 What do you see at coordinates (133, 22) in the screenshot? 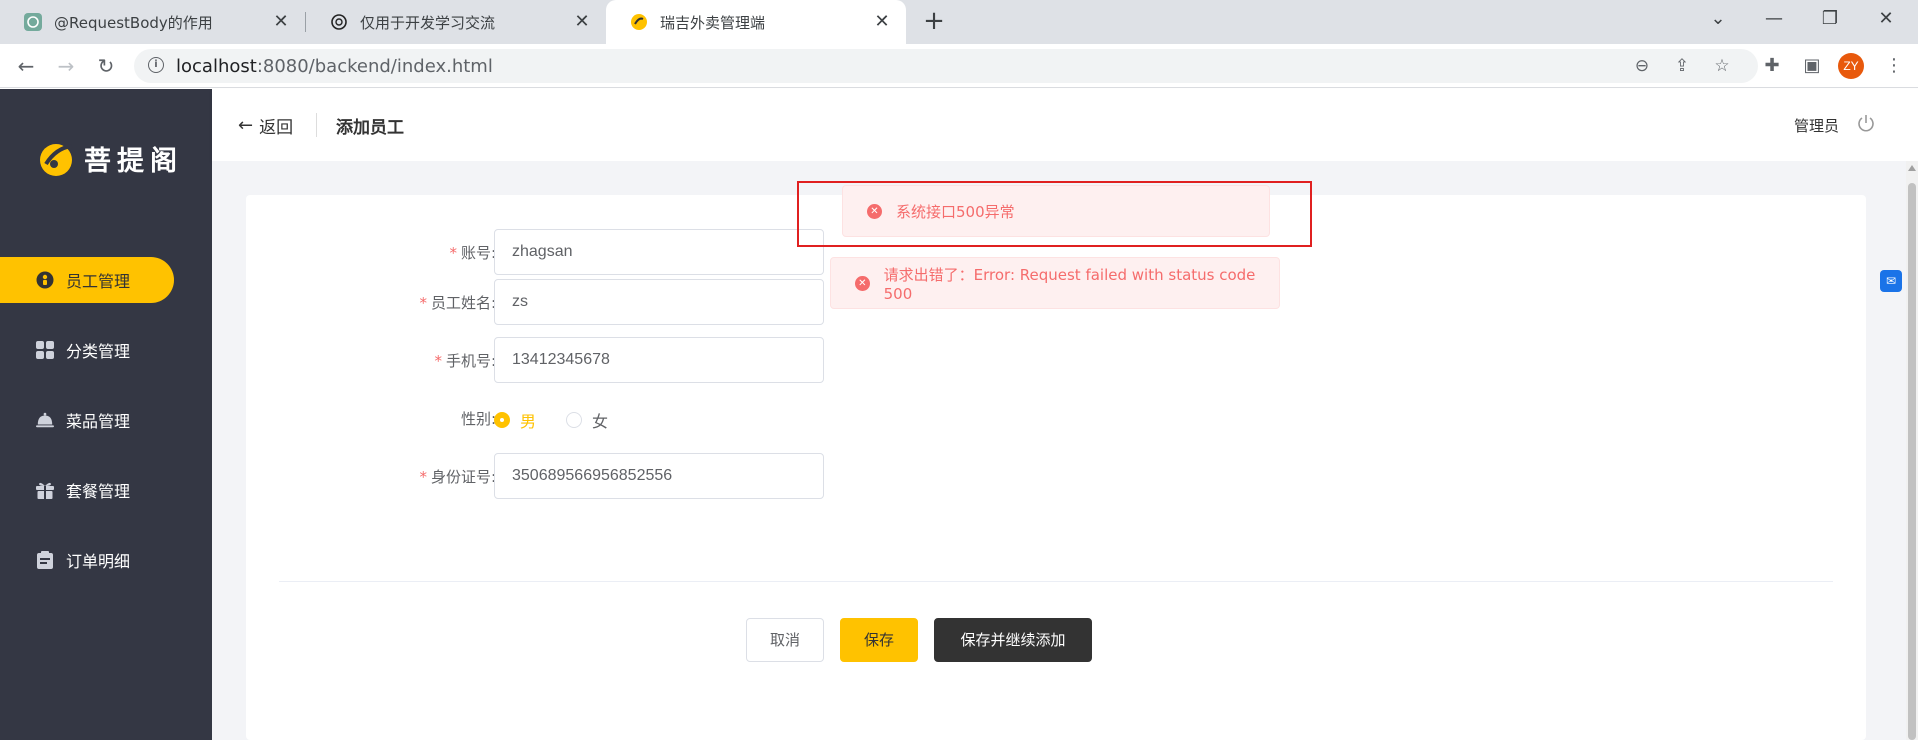
I see `tab-title: @RequestBody的作用` at bounding box center [133, 22].